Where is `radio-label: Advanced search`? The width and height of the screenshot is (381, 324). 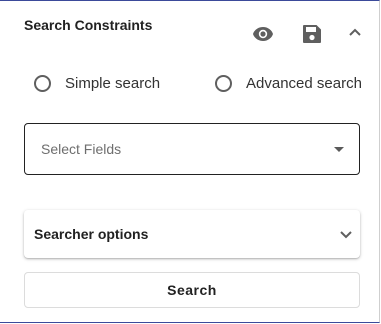 radio-label: Advanced search is located at coordinates (304, 83).